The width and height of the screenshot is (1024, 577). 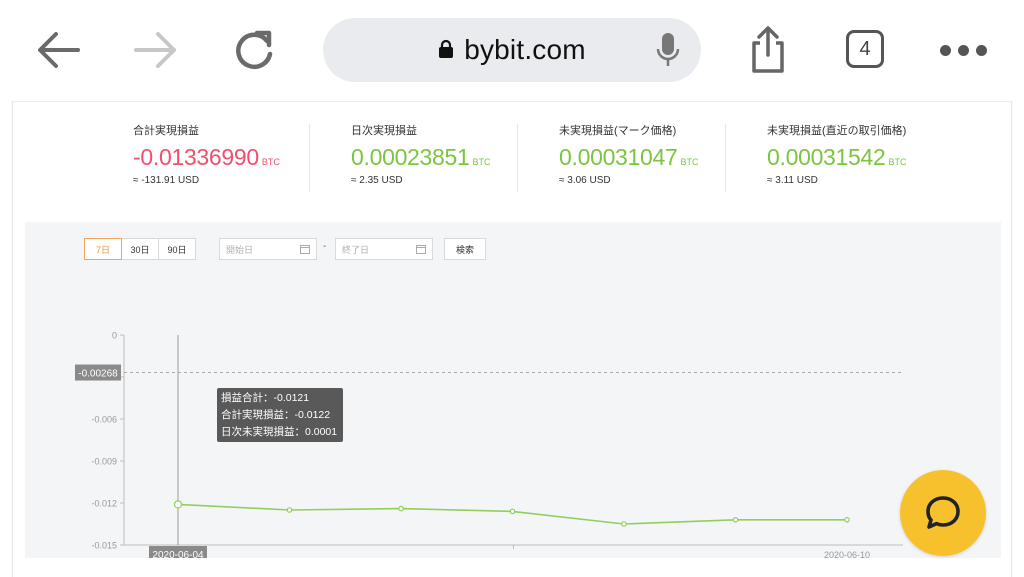 I want to click on x-end-label: 2020-06-10, so click(x=847, y=554).